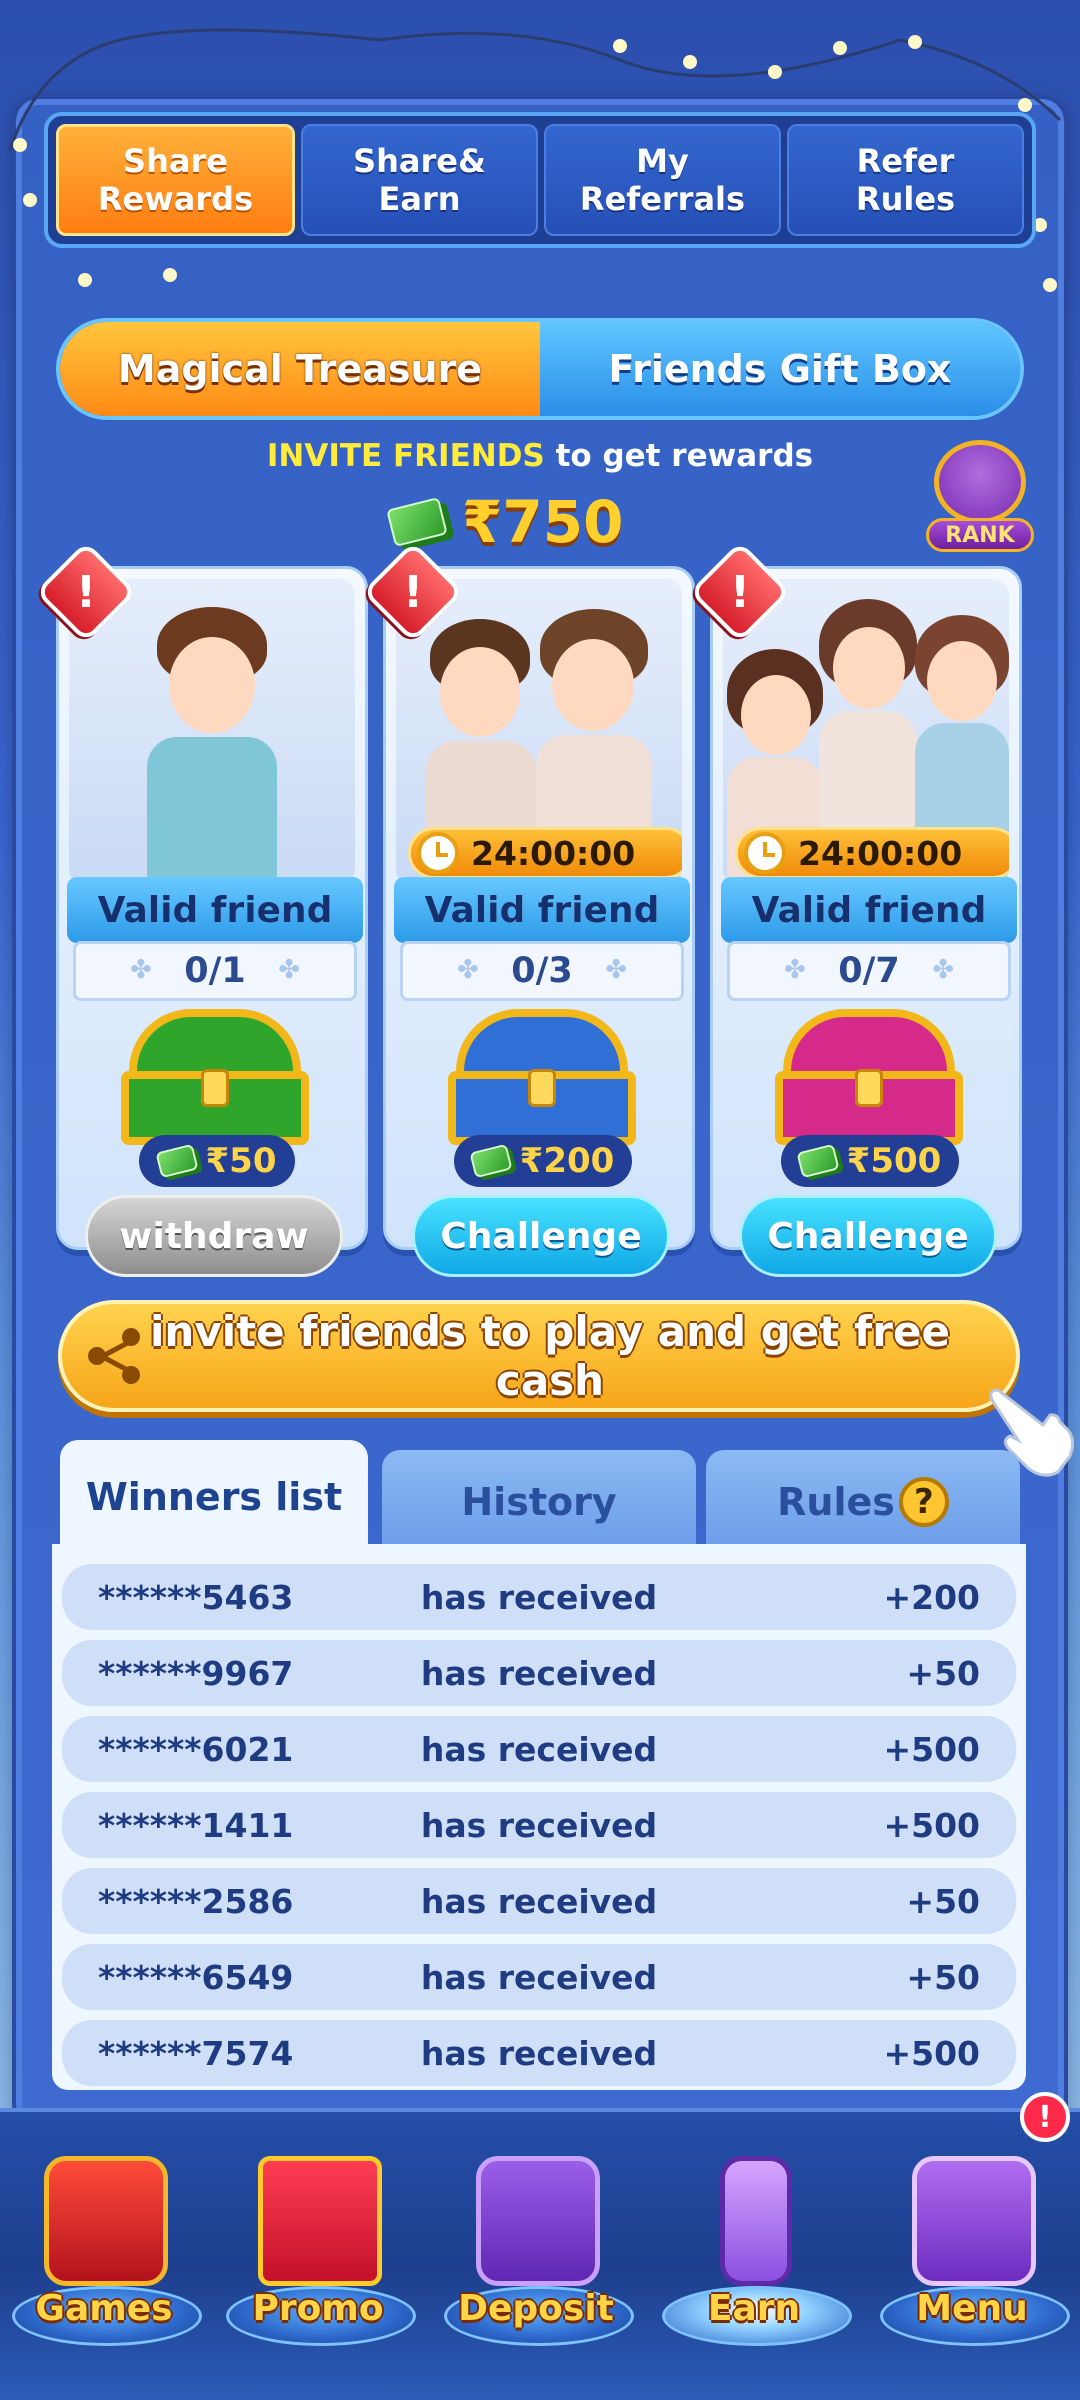 This screenshot has width=1080, height=2400. What do you see at coordinates (540, 456) in the screenshot?
I see `invite-headline: INVITE FRIENDS to get rewards` at bounding box center [540, 456].